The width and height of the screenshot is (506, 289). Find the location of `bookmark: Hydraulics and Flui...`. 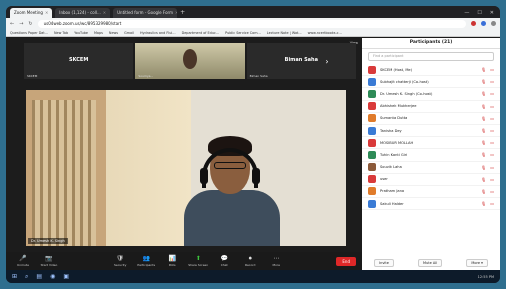

bookmark: Hydraulics and Flui... is located at coordinates (158, 32).